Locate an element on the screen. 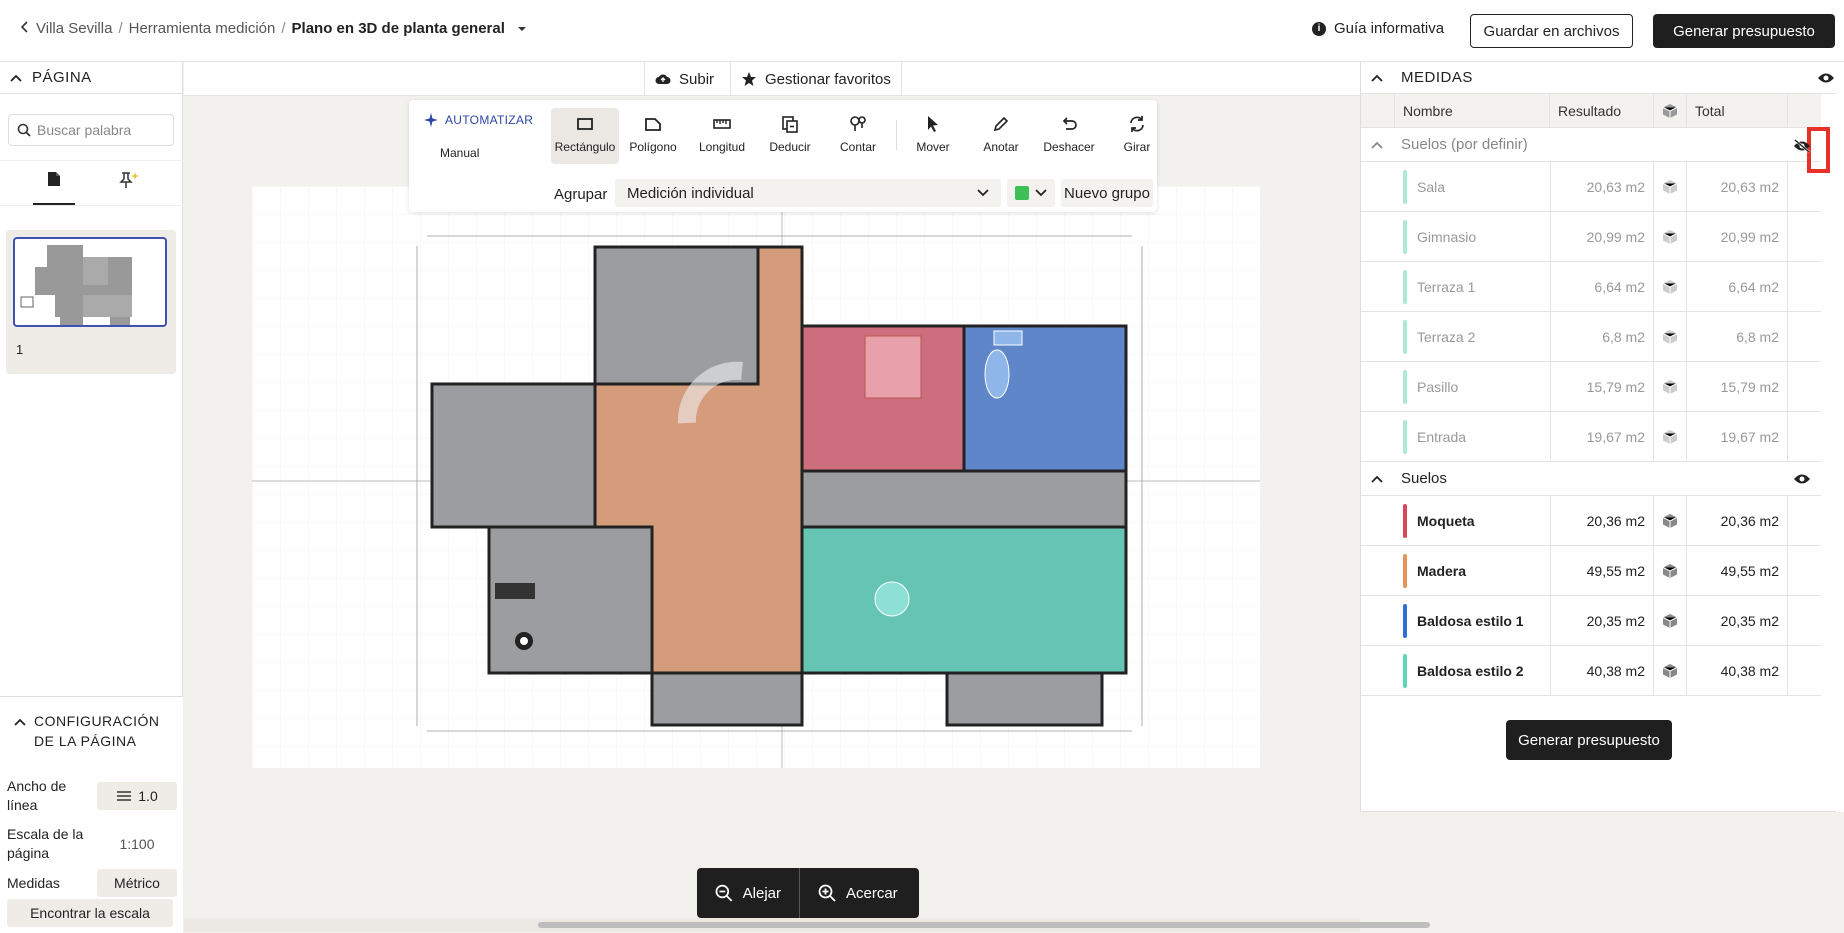 The height and width of the screenshot is (933, 1844). save-to-files-button: Guardar en archivos is located at coordinates (1551, 31).